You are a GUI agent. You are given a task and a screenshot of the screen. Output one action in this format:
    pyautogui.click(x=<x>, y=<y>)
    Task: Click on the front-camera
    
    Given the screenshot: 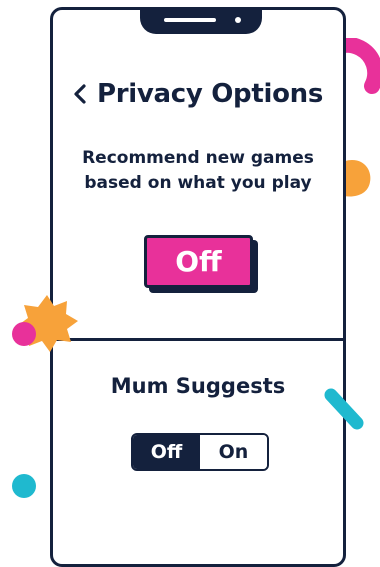 What is the action you would take?
    pyautogui.click(x=238, y=20)
    